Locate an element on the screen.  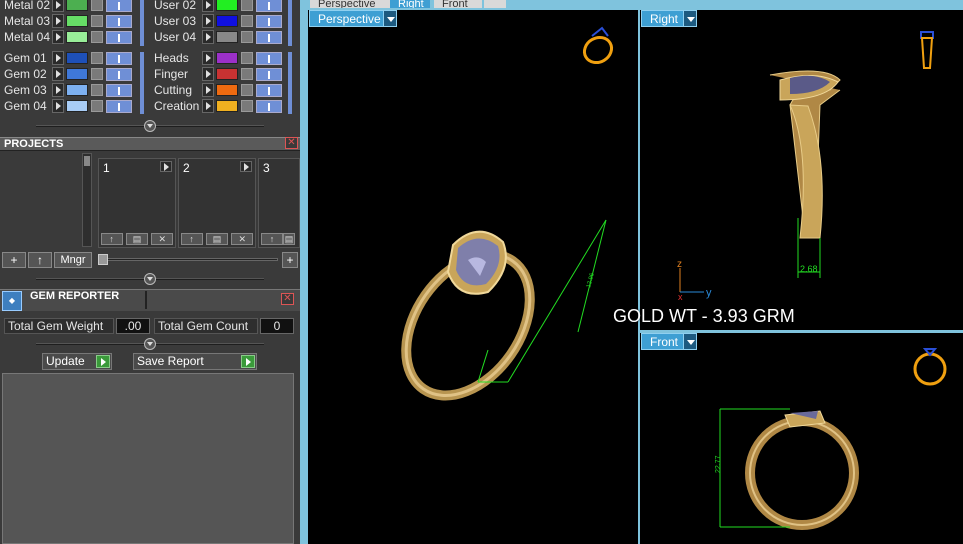
layer-row: Heads is located at coordinates (216, 58).